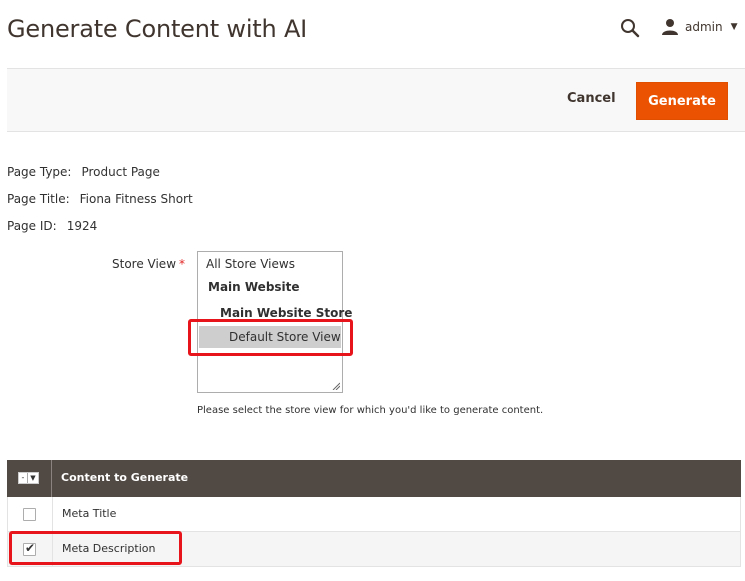 The width and height of the screenshot is (745, 581). What do you see at coordinates (144, 264) in the screenshot?
I see `store-view-label: Store View` at bounding box center [144, 264].